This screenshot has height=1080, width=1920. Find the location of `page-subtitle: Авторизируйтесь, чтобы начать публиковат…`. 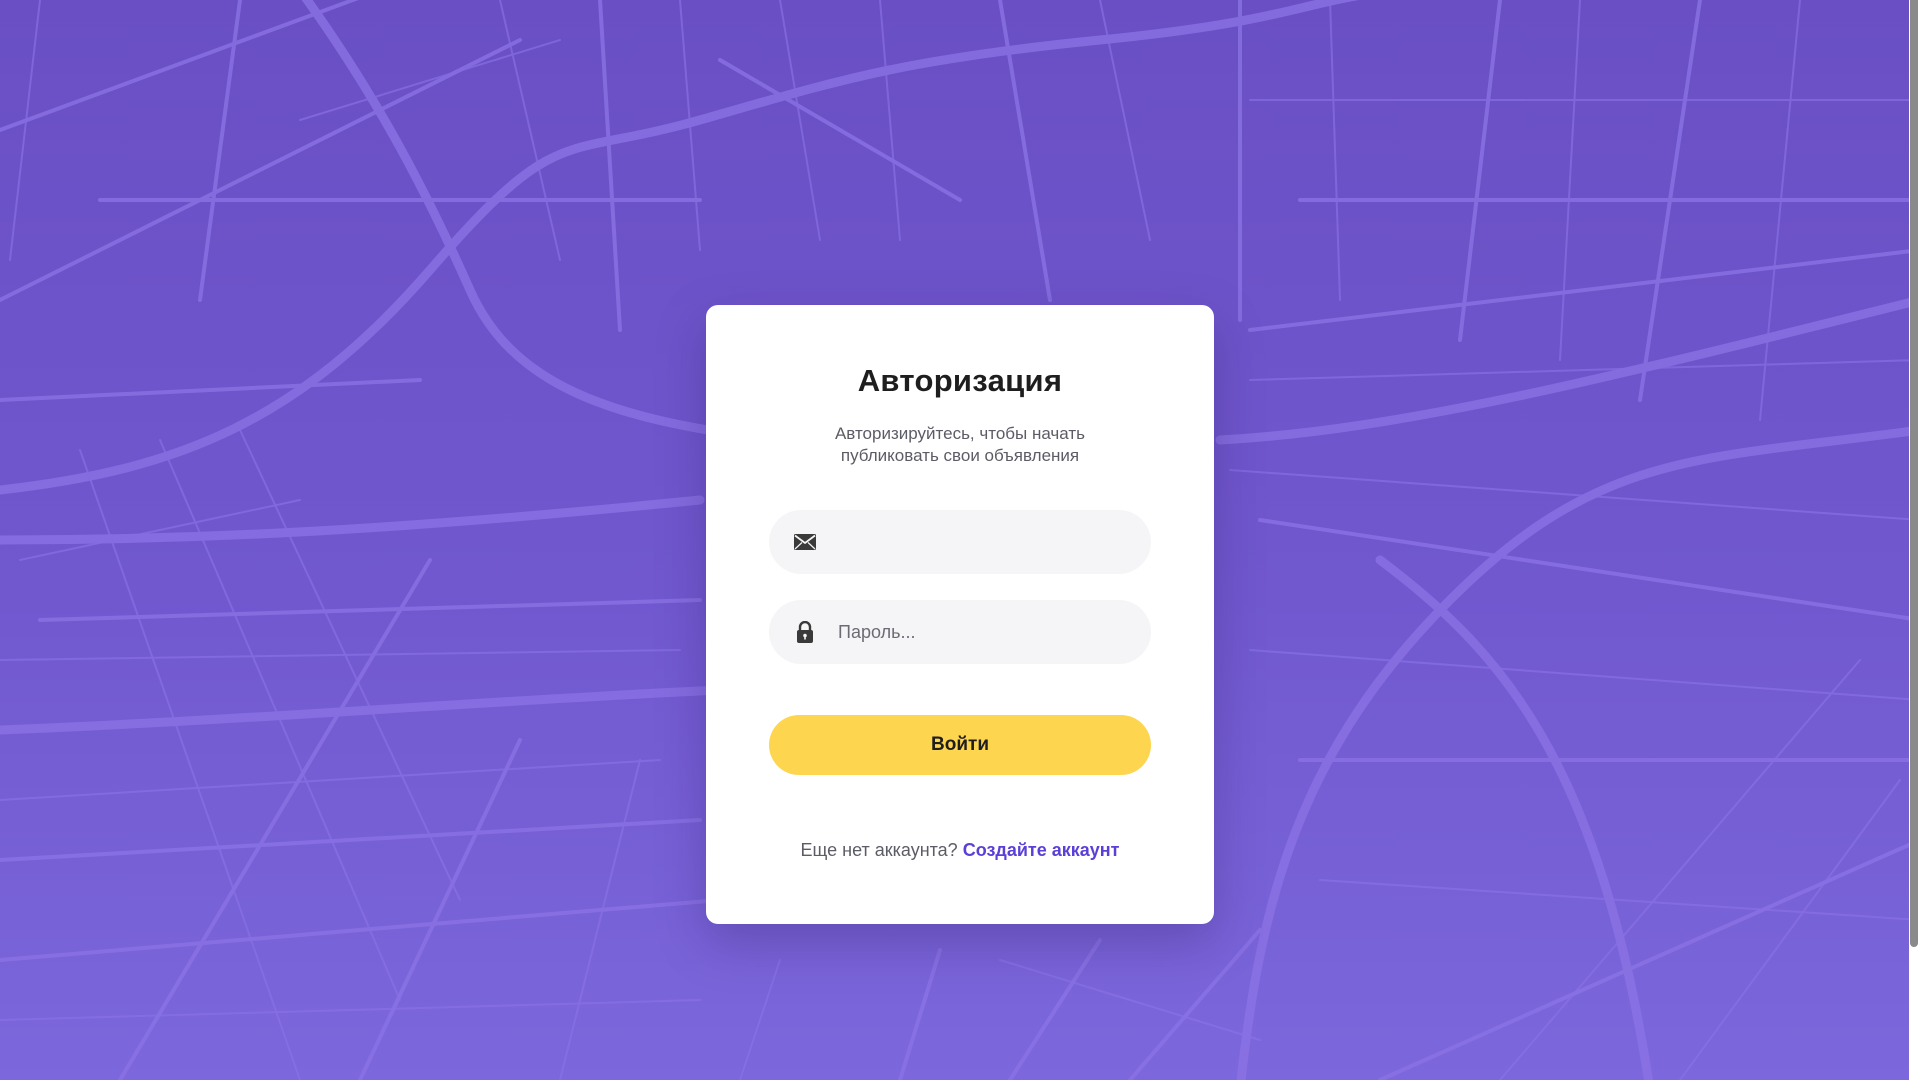

page-subtitle: Авторизируйтесь, чтобы начать публиковат… is located at coordinates (960, 444).